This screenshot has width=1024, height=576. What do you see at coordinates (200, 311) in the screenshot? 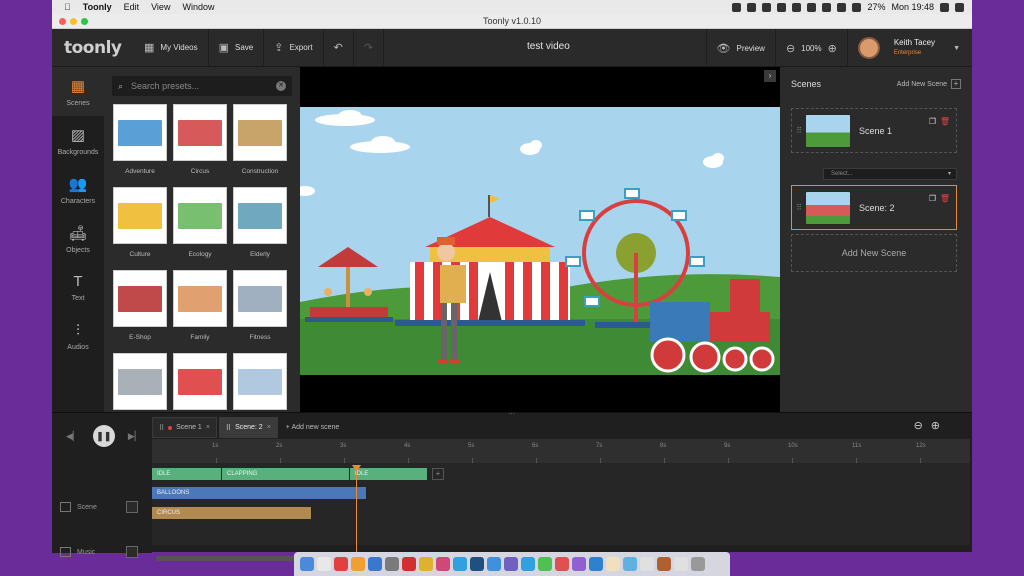
I see `preset-tile: Family` at bounding box center [200, 311].